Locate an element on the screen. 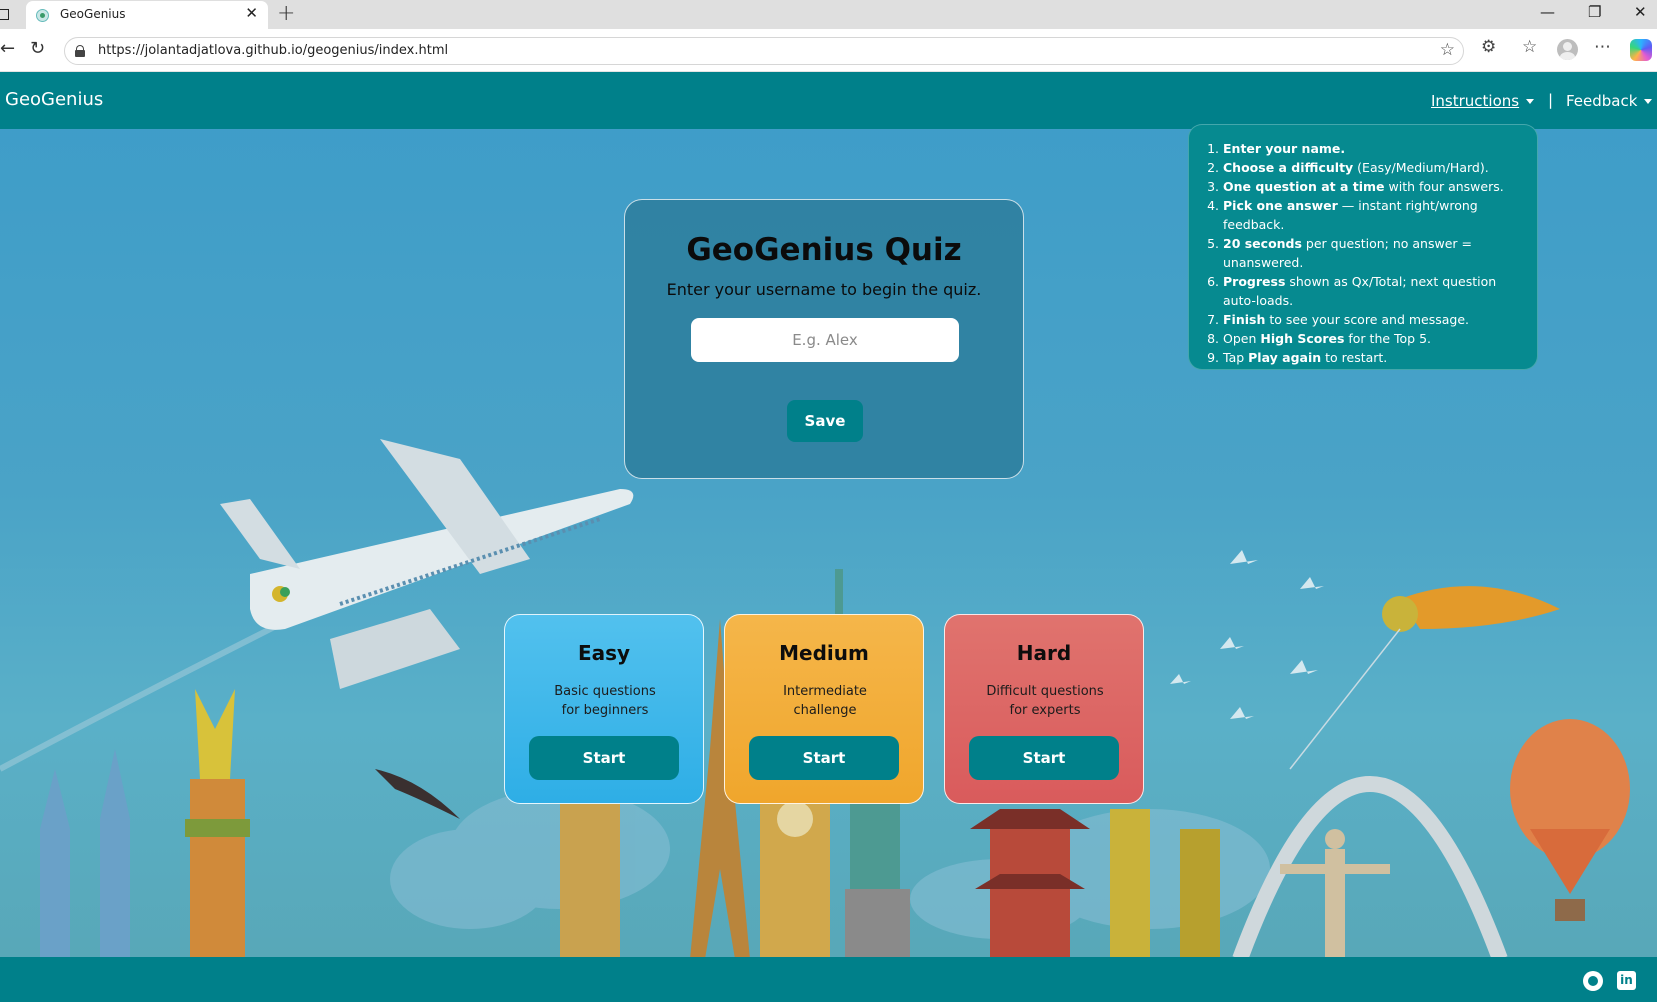 This screenshot has height=1002, width=1657. copilot-icon is located at coordinates (1641, 50).